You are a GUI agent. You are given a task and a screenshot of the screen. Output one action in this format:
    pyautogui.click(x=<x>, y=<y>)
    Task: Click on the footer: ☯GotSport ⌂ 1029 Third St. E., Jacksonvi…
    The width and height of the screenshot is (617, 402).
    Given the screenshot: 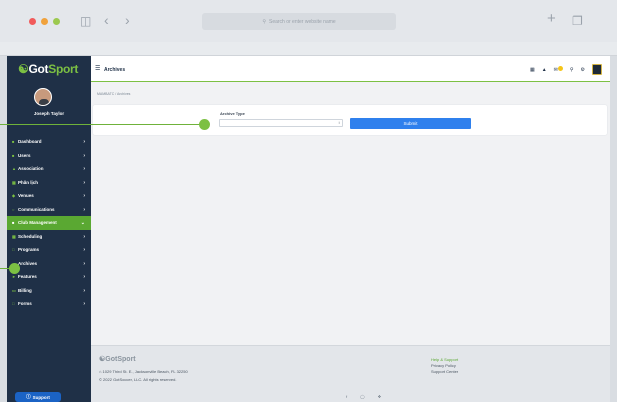 What is the action you would take?
    pyautogui.click(x=350, y=373)
    